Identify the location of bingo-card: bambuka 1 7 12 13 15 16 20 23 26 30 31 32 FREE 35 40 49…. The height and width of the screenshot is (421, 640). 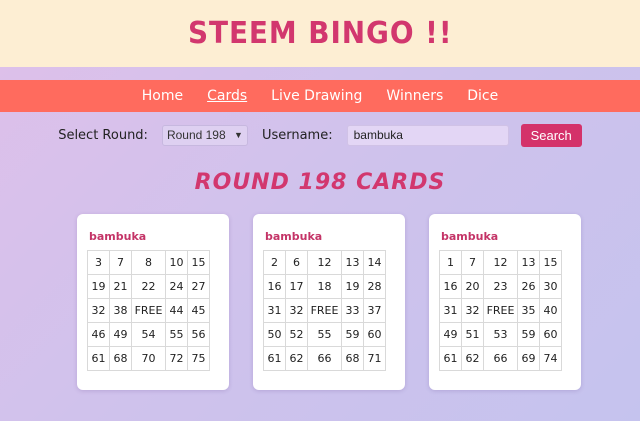
(505, 302).